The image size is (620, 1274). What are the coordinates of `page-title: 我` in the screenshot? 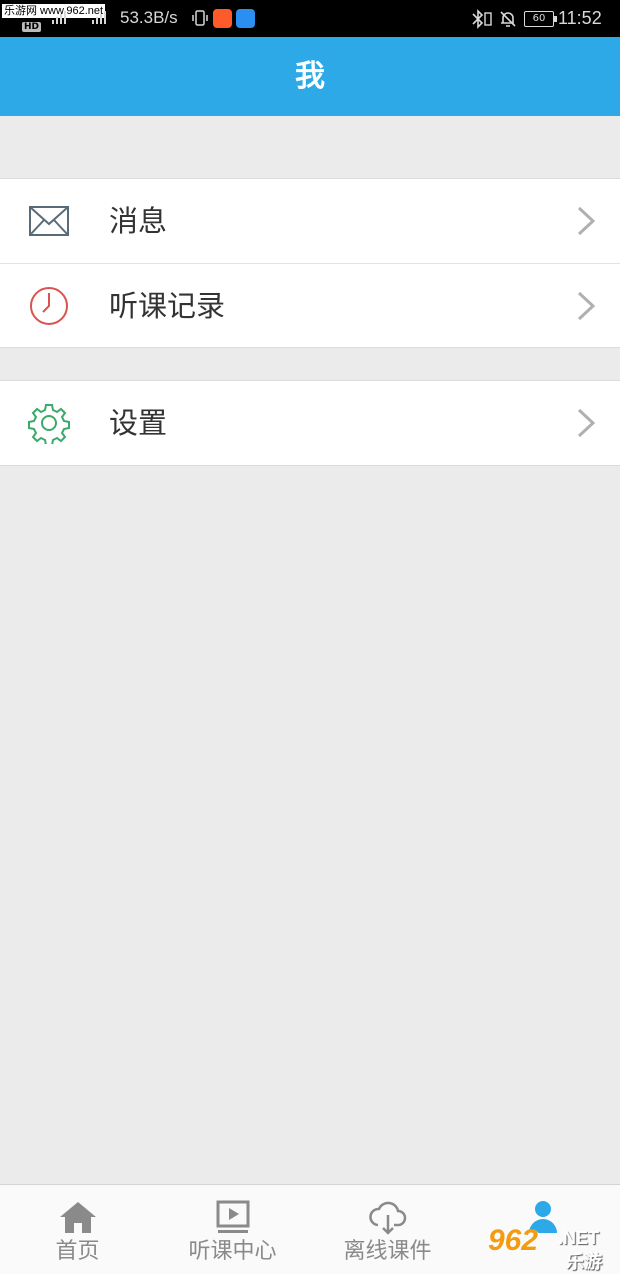 It's located at (310, 76).